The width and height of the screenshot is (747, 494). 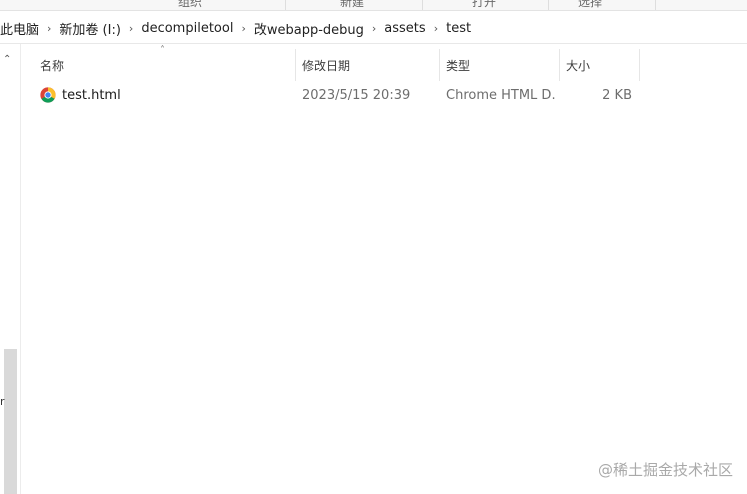 I want to click on ribbon-group-open: 打开, so click(x=484, y=5).